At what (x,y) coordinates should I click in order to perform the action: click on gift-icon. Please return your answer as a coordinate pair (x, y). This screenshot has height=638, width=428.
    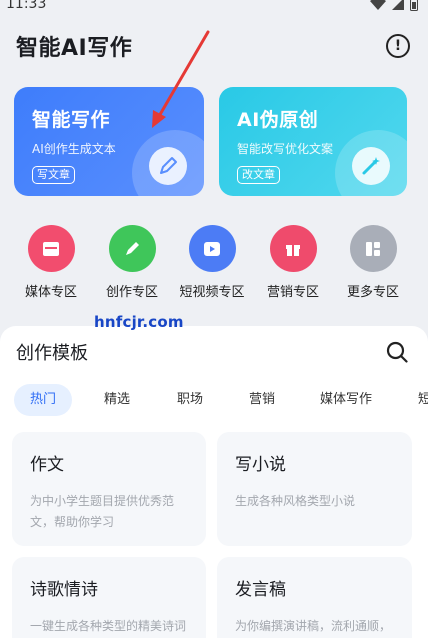
    Looking at the image, I should click on (293, 248).